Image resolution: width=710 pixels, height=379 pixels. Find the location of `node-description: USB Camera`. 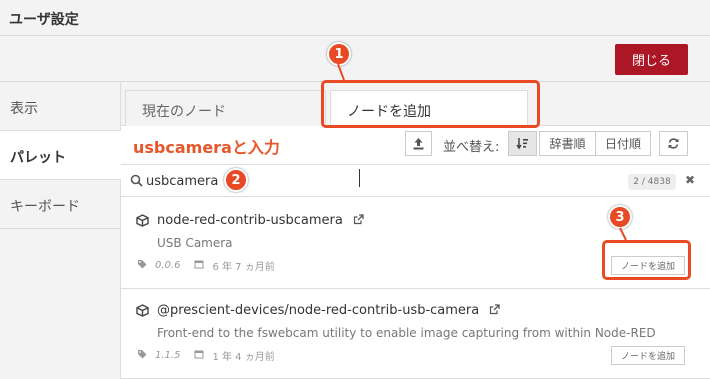

node-description: USB Camera is located at coordinates (195, 243).